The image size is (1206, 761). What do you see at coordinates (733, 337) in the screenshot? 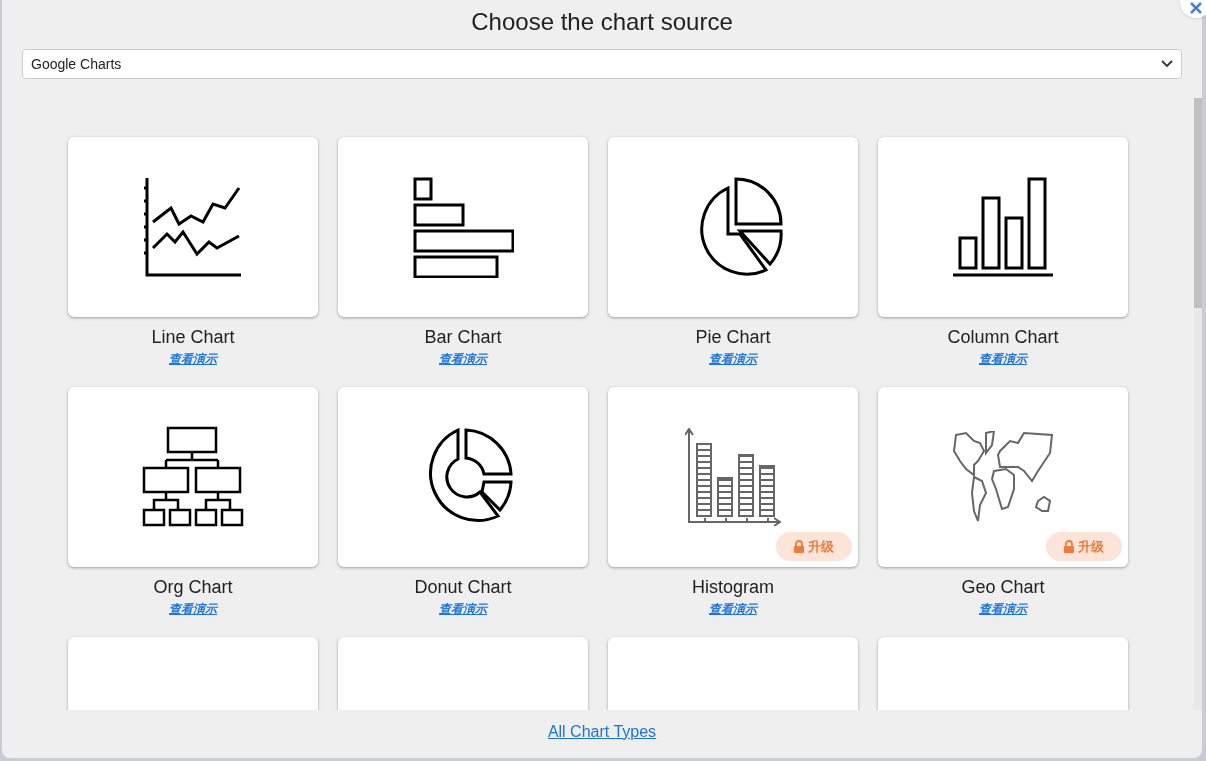
I see `chart-name: Pie Chart` at bounding box center [733, 337].